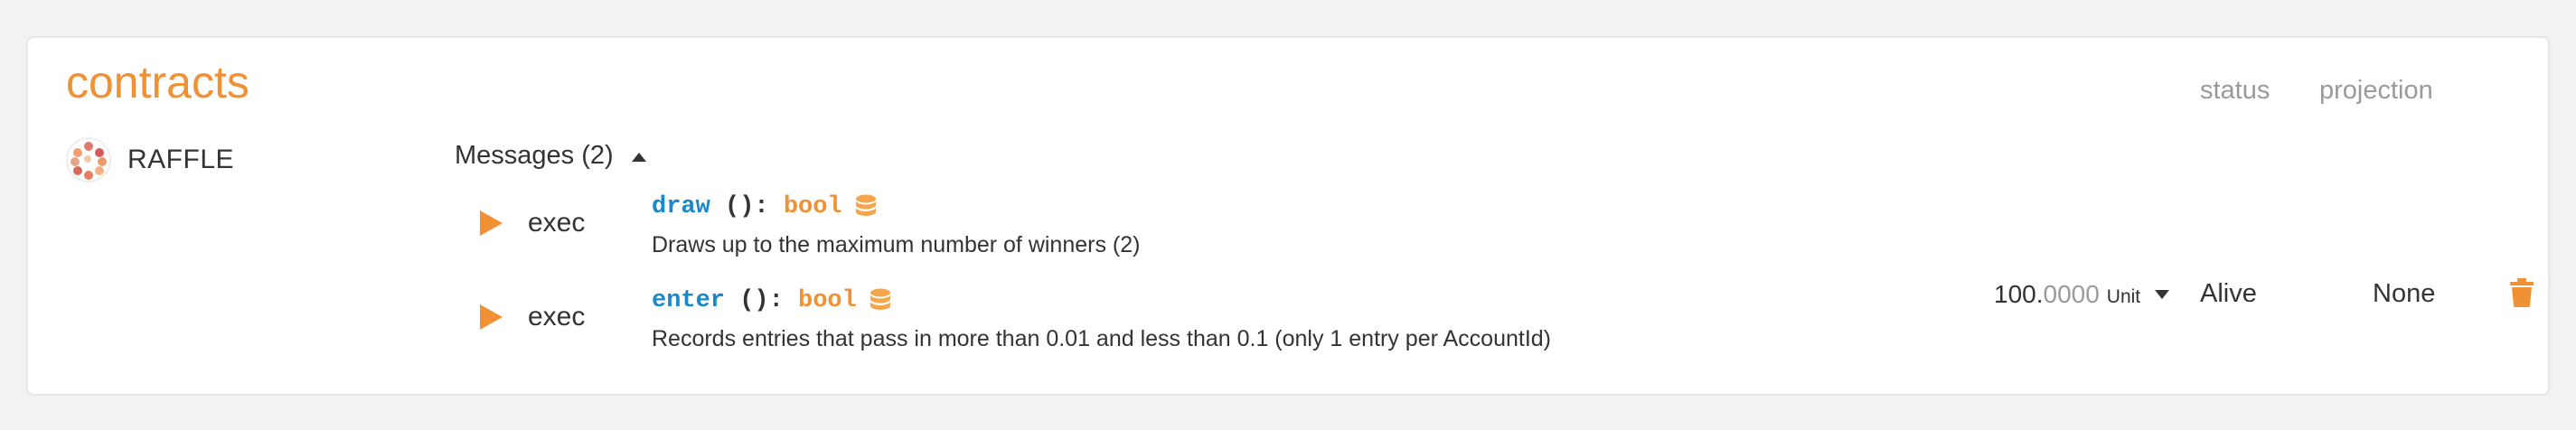 The image size is (2576, 430). I want to click on projection-column-header: projection, so click(2376, 90).